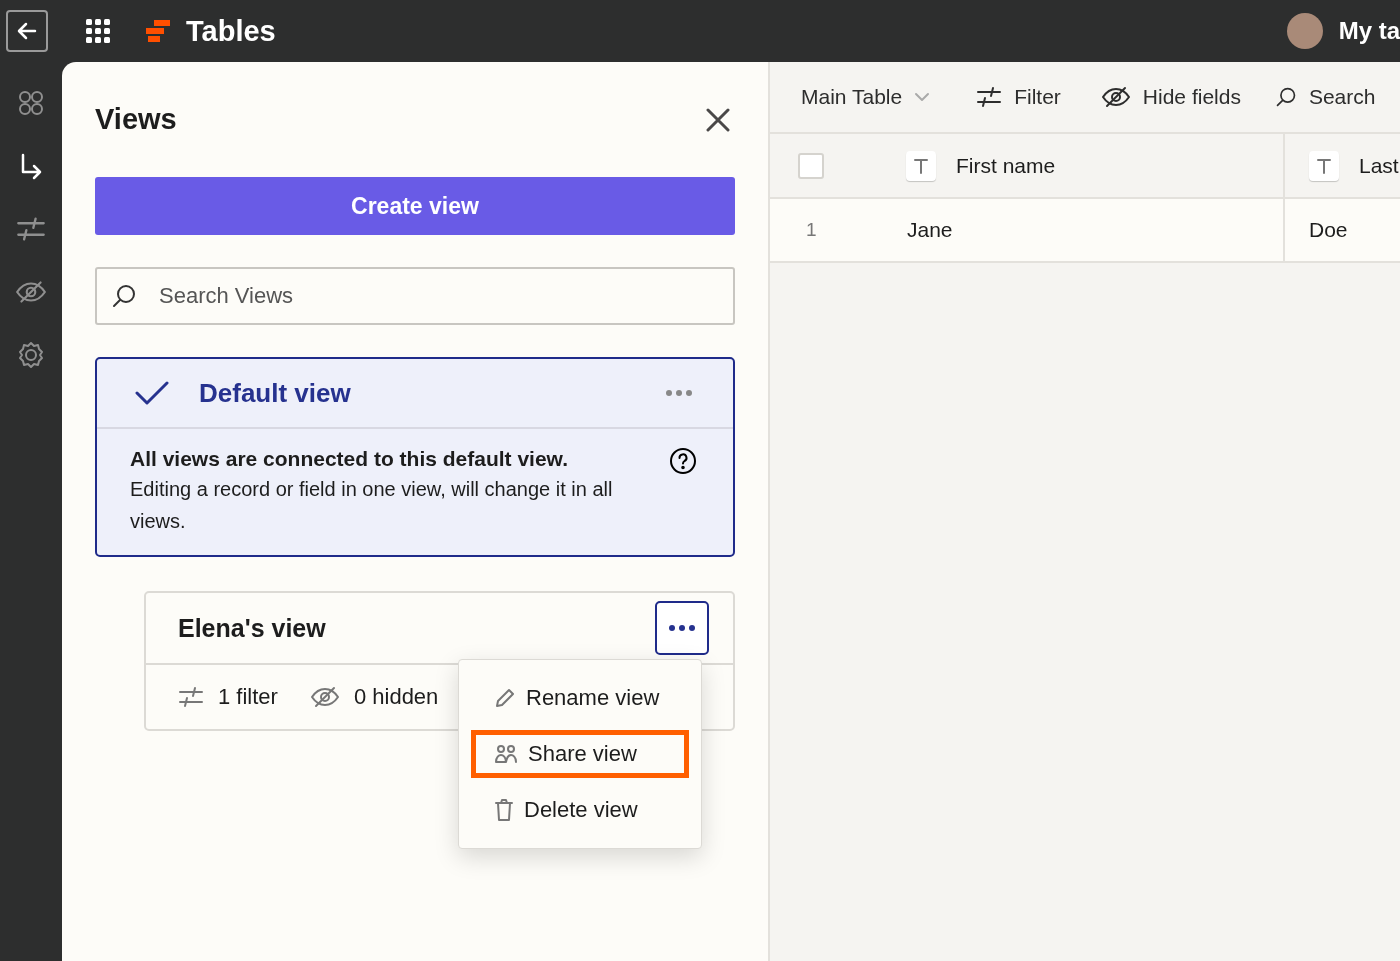 Image resolution: width=1400 pixels, height=961 pixels. Describe the element at coordinates (580, 754) in the screenshot. I see `menu-item: Share view` at that location.